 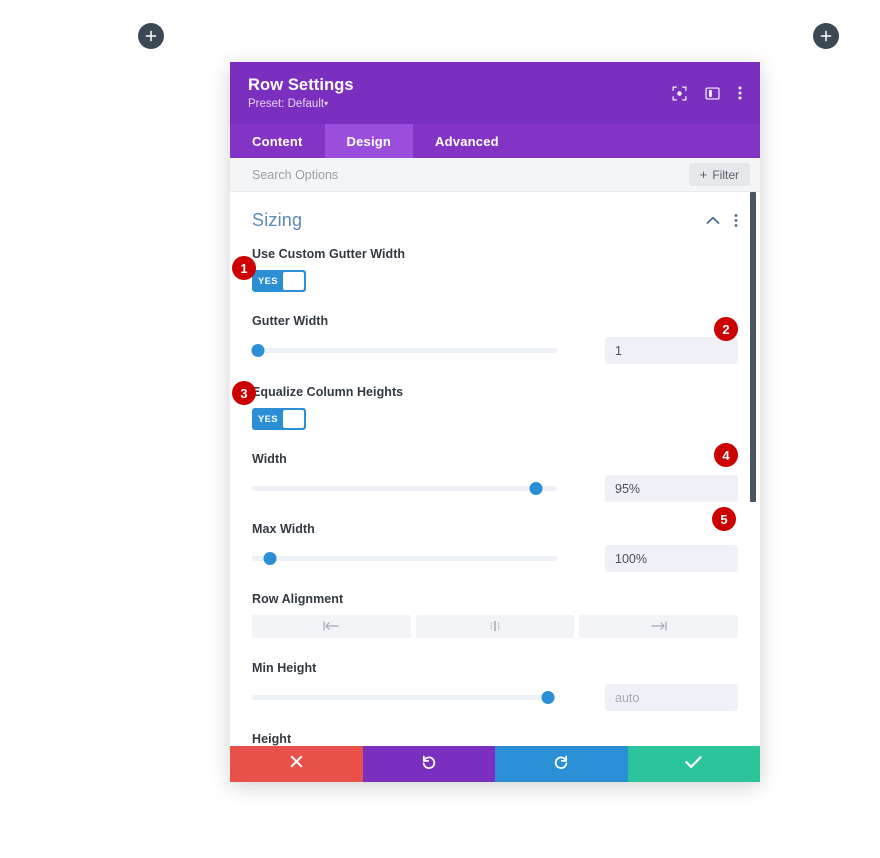 I want to click on section-header-sizing: Sizing, so click(x=495, y=218).